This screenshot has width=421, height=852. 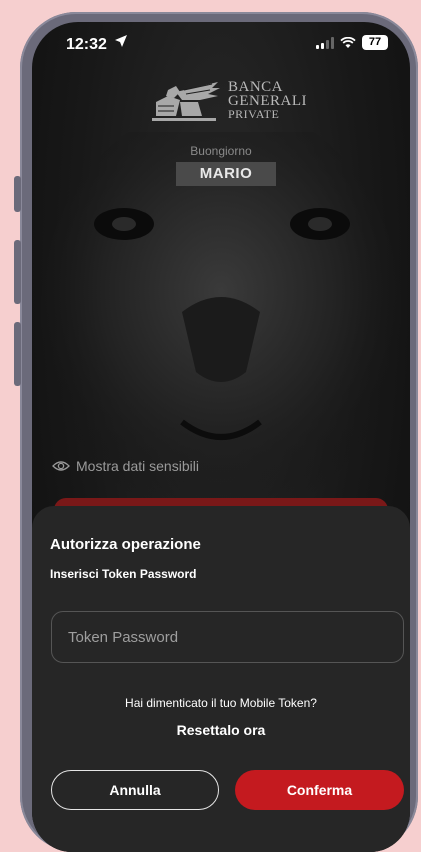 I want to click on status-time: 12:32, so click(x=86, y=44).